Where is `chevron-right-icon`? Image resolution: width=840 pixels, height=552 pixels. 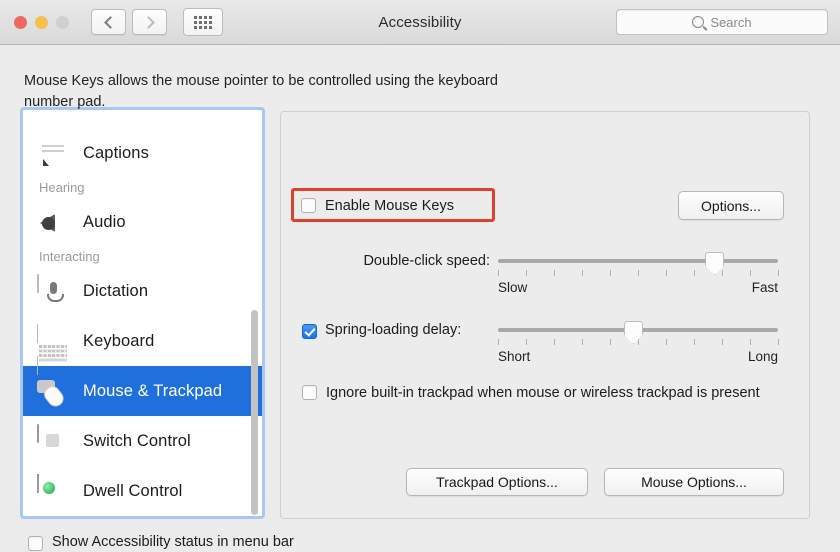 chevron-right-icon is located at coordinates (148, 22).